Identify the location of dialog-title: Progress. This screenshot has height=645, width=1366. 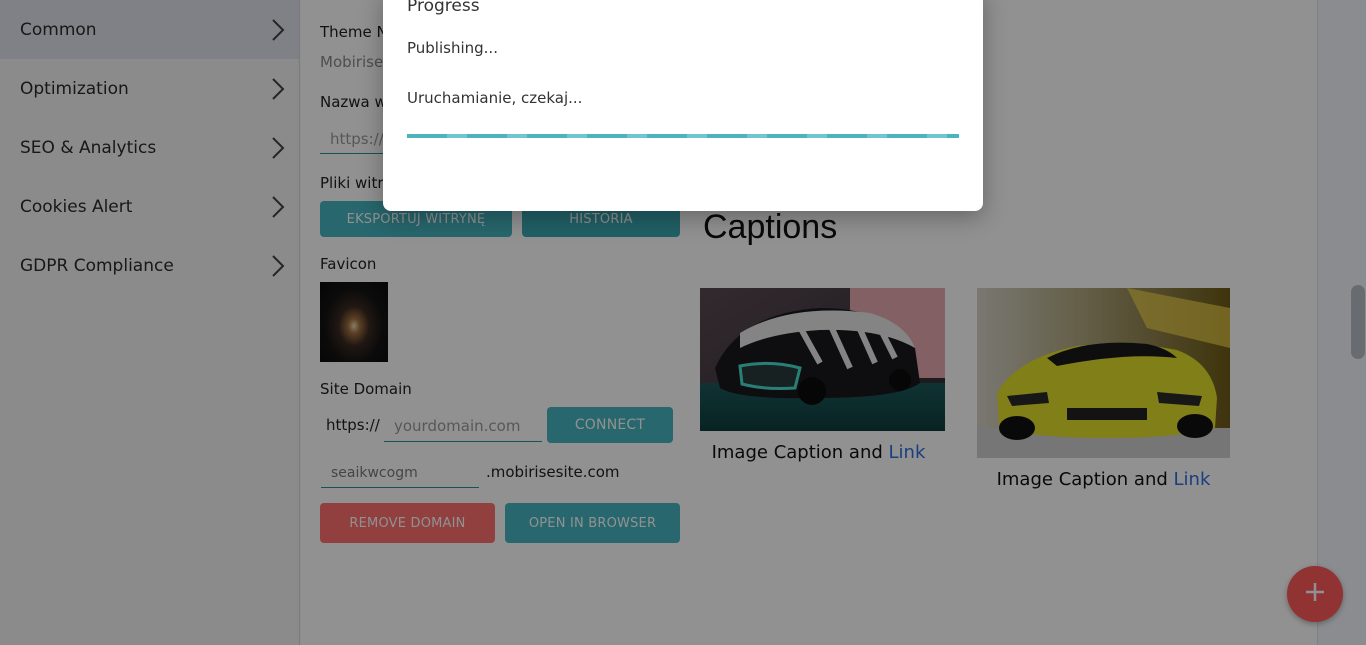
(443, 8).